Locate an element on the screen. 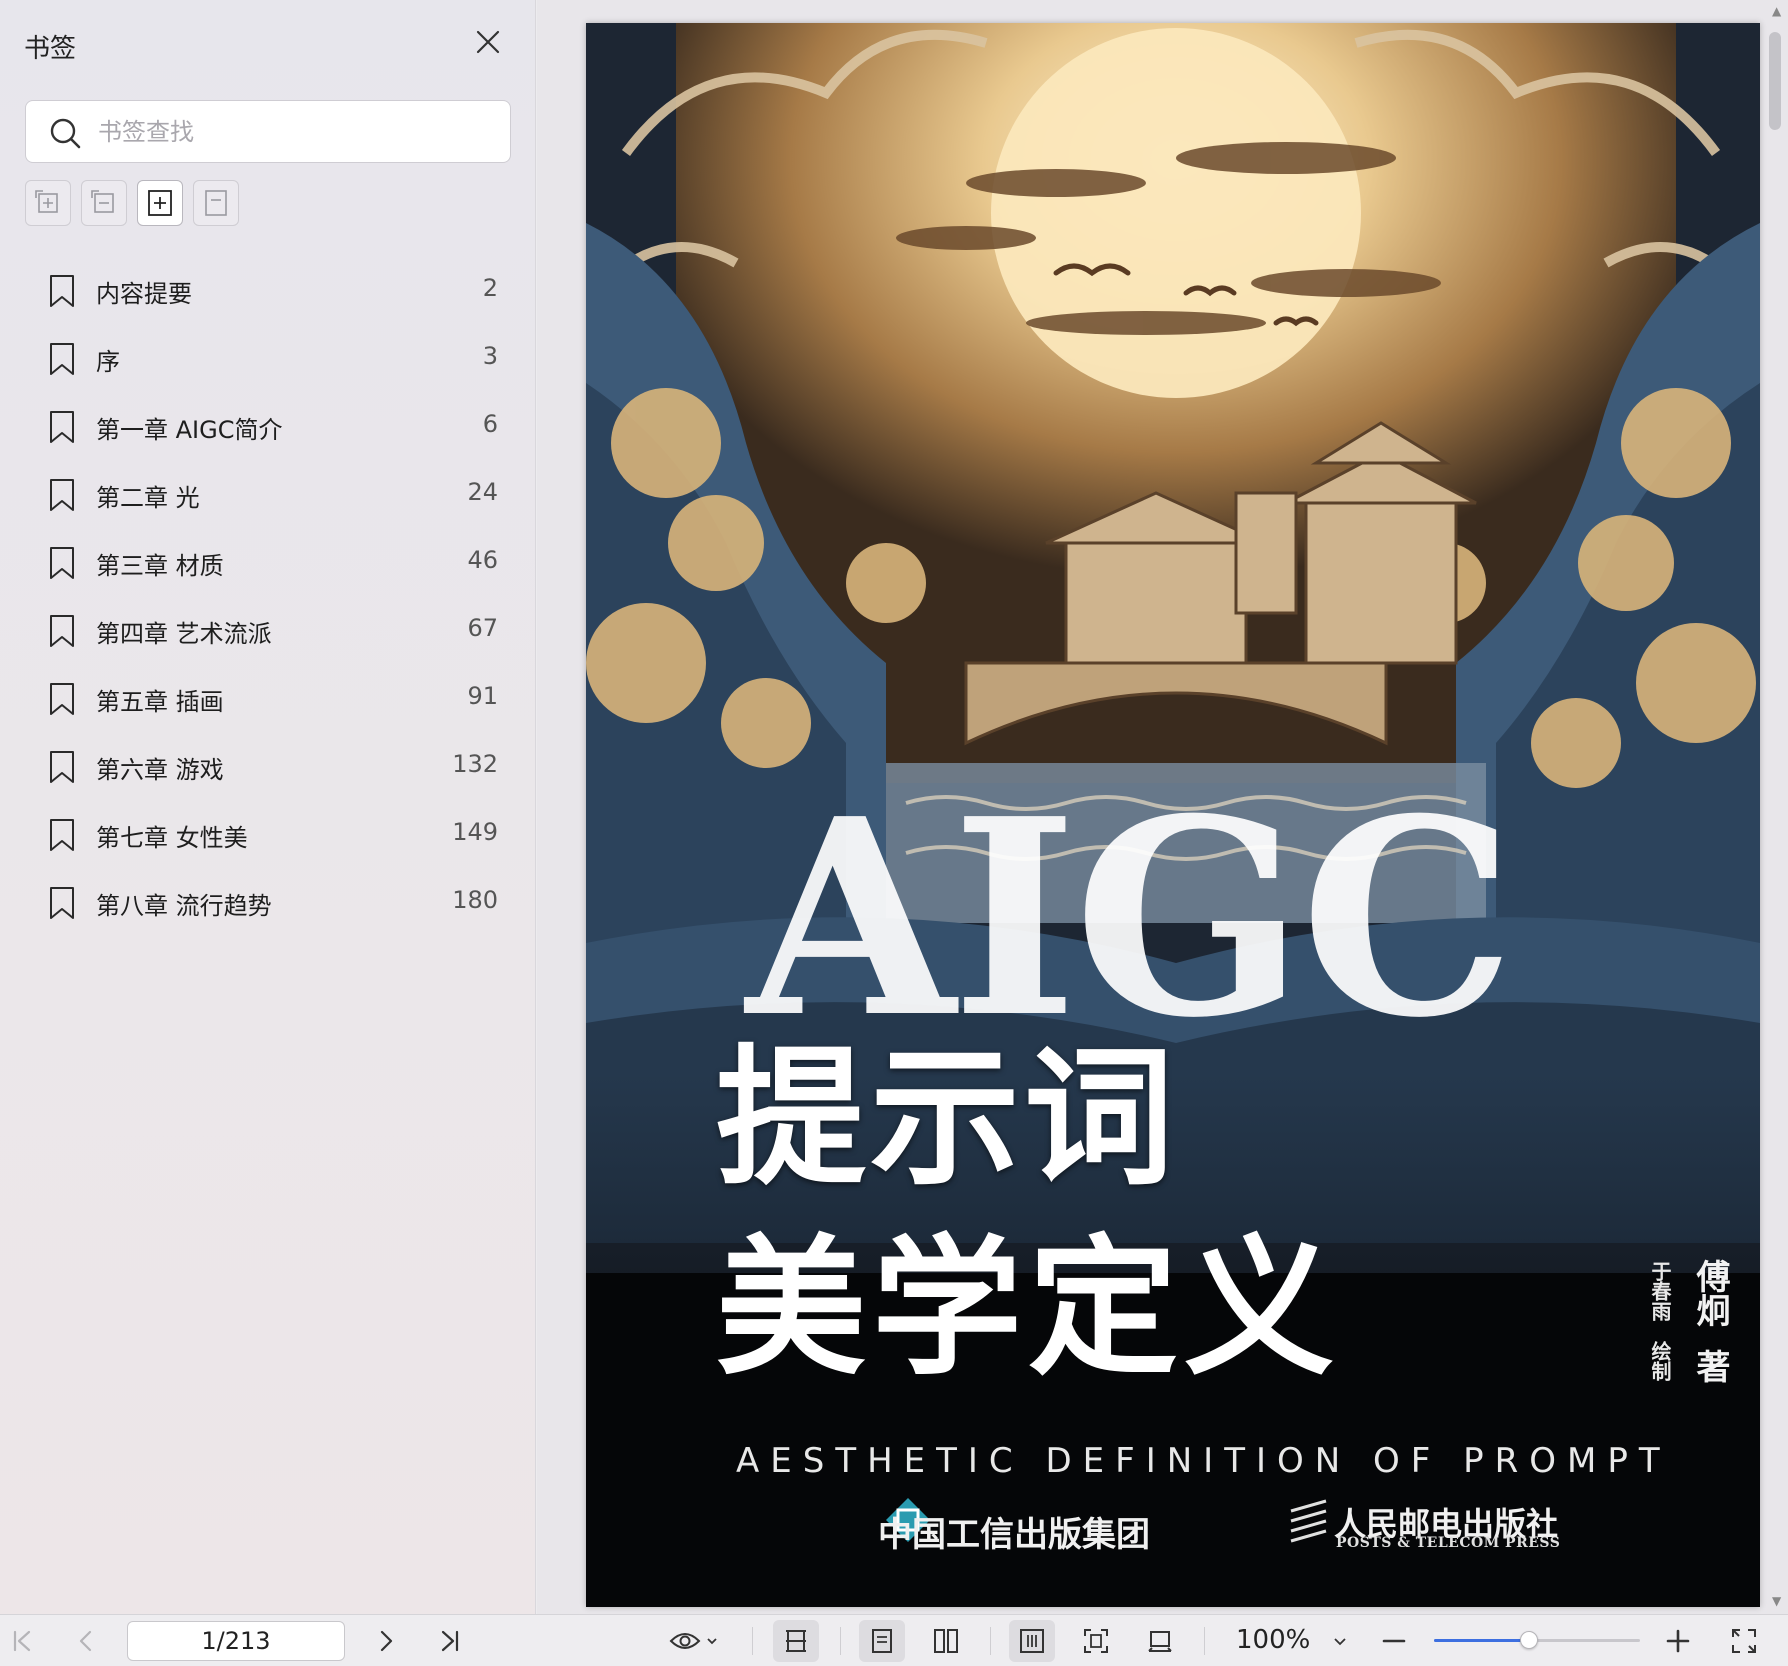 The image size is (1788, 1666). bookmark-item: 第六章 游戏 132 is located at coordinates (268, 766).